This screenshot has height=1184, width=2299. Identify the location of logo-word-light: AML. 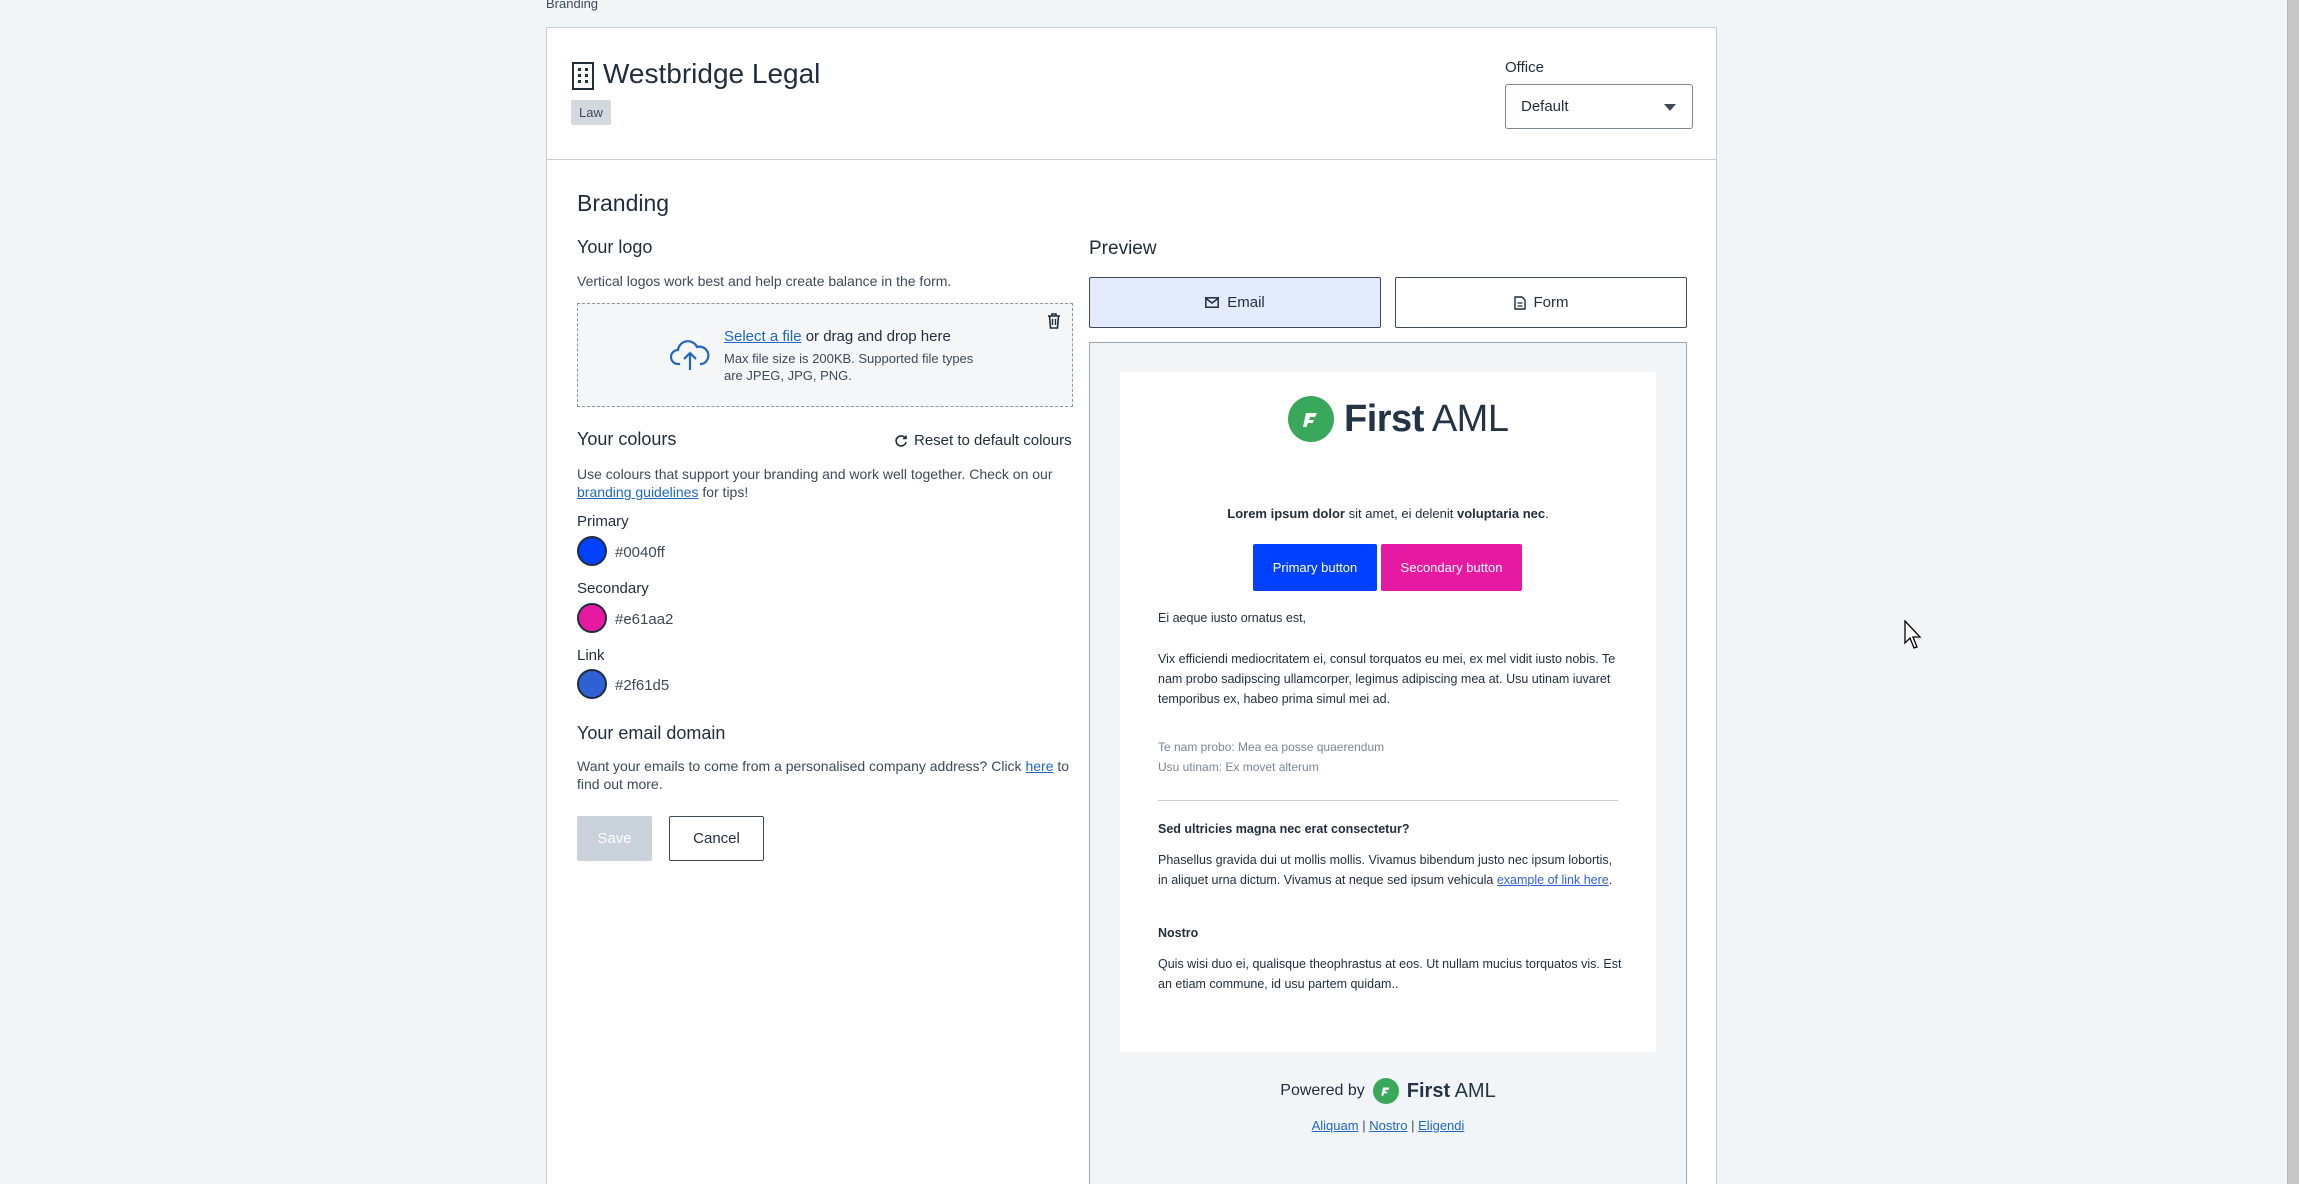
(1466, 418).